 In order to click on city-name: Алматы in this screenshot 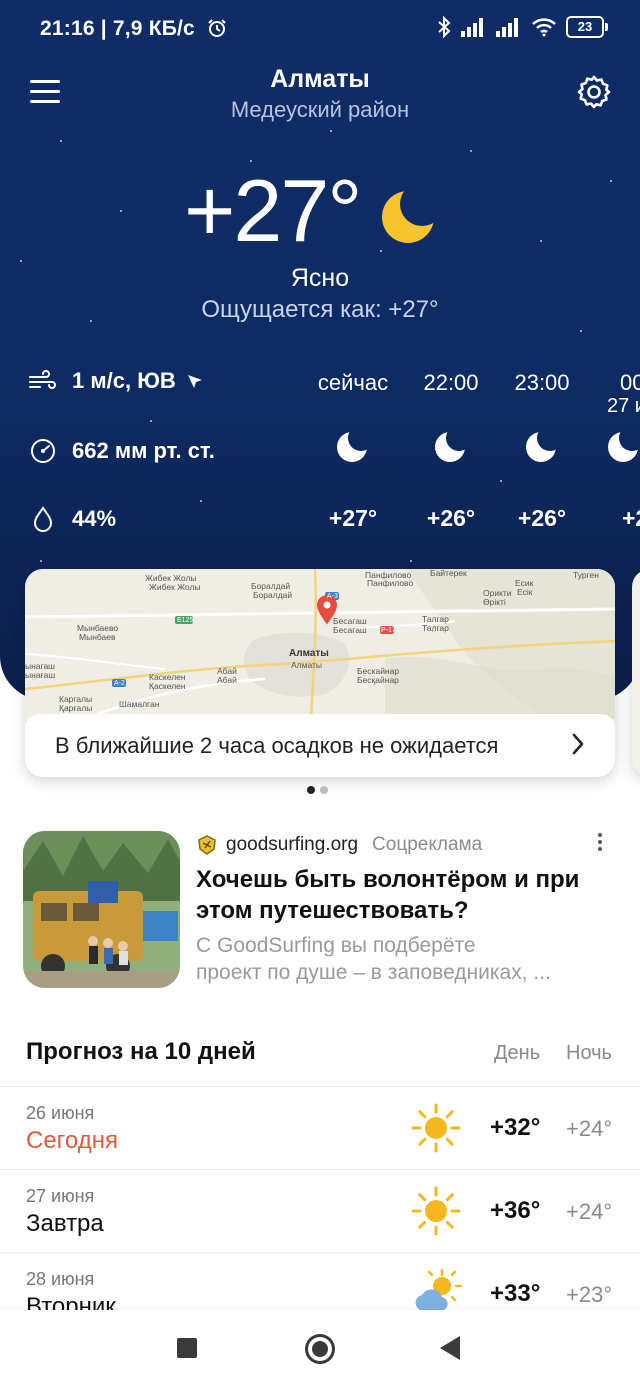, I will do `click(320, 79)`.